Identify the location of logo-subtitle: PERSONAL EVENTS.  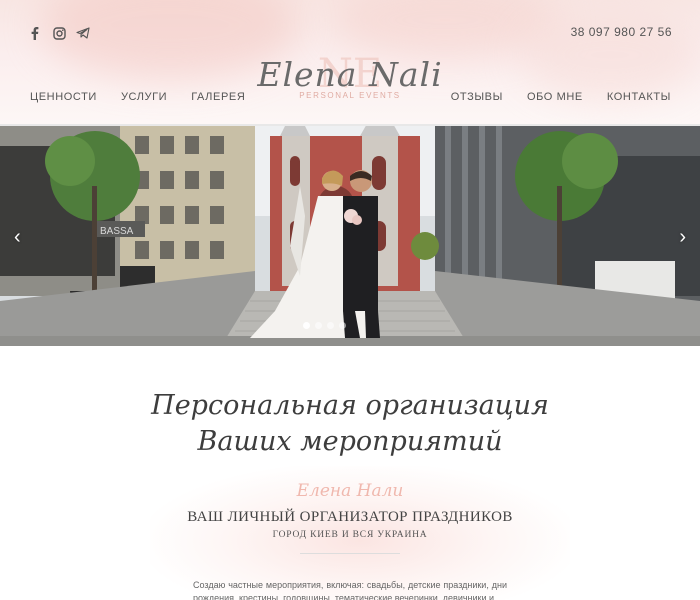
(350, 95).